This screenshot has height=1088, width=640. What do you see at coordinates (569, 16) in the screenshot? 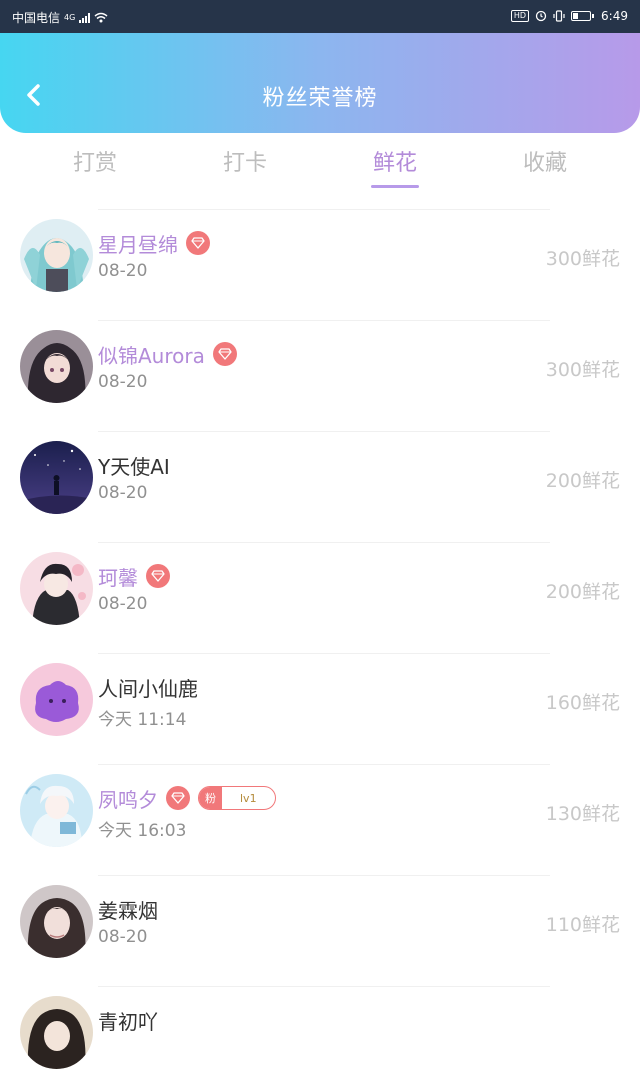
I see `status-right: HD 6:49` at bounding box center [569, 16].